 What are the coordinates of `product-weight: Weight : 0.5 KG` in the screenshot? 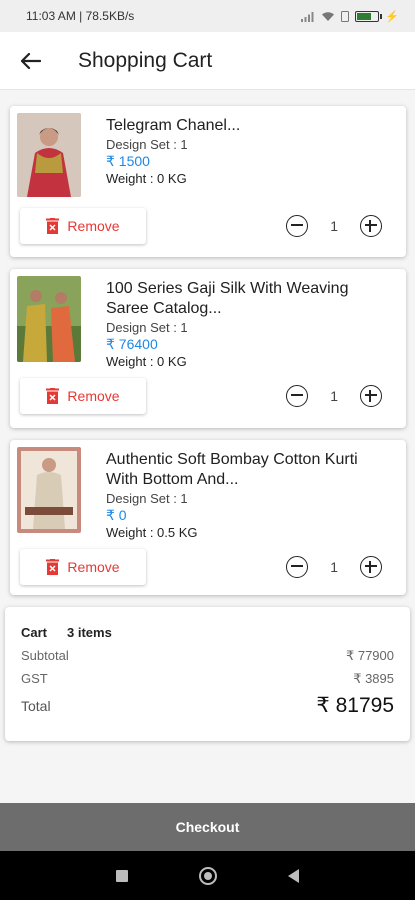 It's located at (152, 532).